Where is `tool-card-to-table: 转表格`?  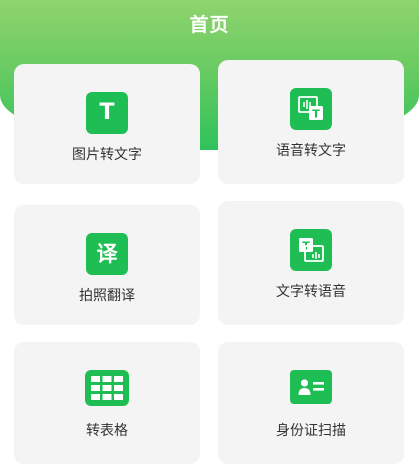
tool-card-to-table: 转表格 is located at coordinates (107, 403).